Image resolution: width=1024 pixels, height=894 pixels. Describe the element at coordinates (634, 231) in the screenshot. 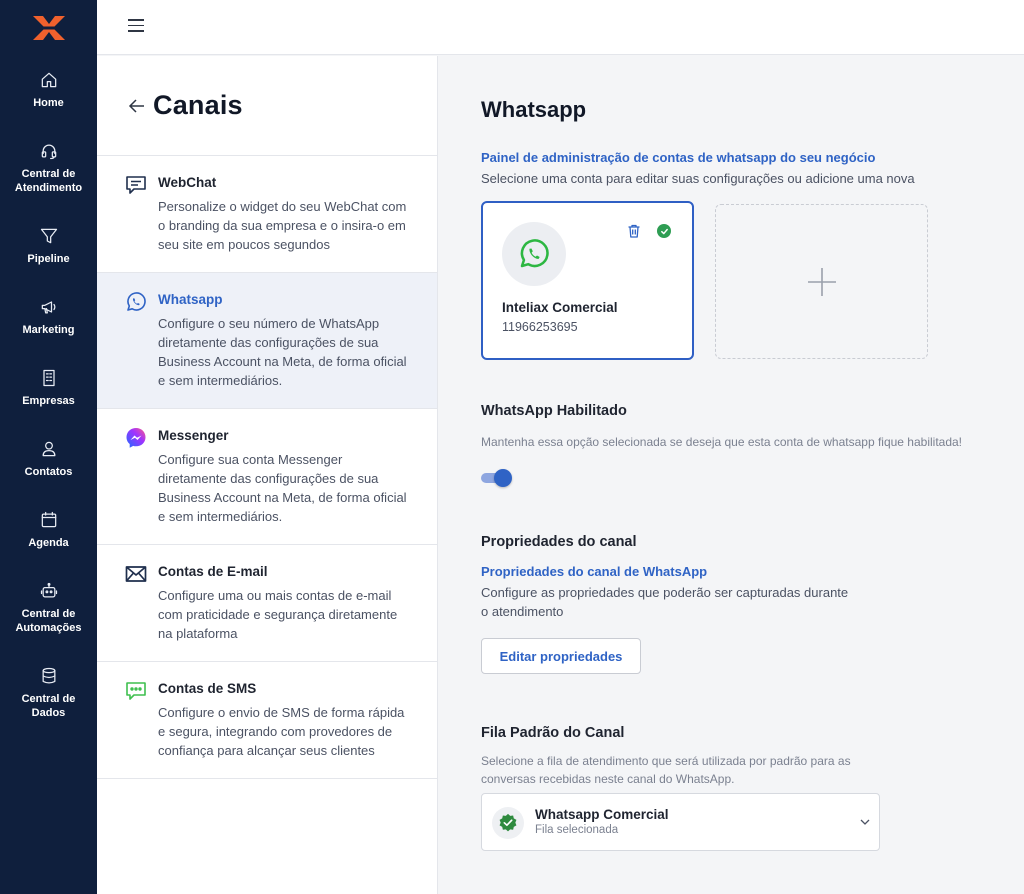

I see `trash-icon` at that location.